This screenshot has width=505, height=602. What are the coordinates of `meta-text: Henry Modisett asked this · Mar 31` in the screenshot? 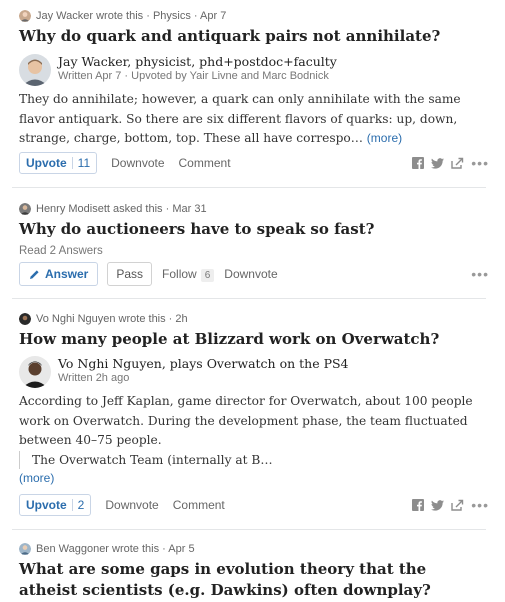 It's located at (121, 209).